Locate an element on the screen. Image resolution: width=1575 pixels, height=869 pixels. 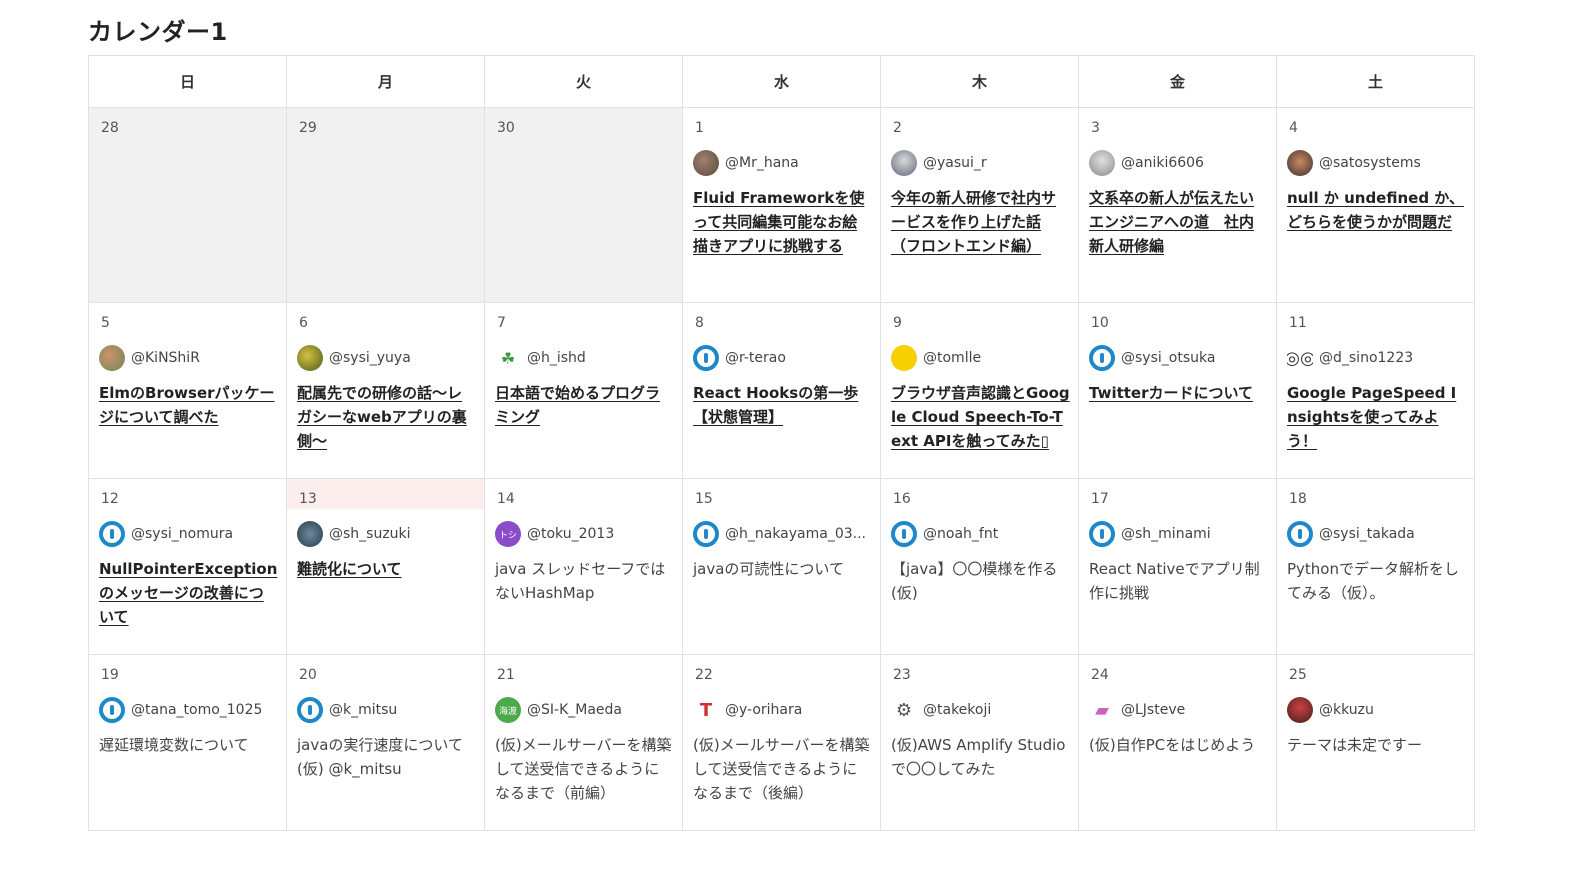
author-username: @d_sino1223 is located at coordinates (1366, 358).